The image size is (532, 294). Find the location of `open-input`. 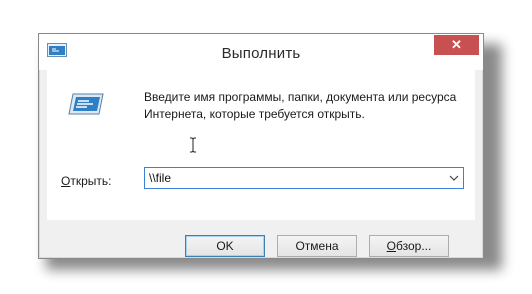

open-input is located at coordinates (294, 178).